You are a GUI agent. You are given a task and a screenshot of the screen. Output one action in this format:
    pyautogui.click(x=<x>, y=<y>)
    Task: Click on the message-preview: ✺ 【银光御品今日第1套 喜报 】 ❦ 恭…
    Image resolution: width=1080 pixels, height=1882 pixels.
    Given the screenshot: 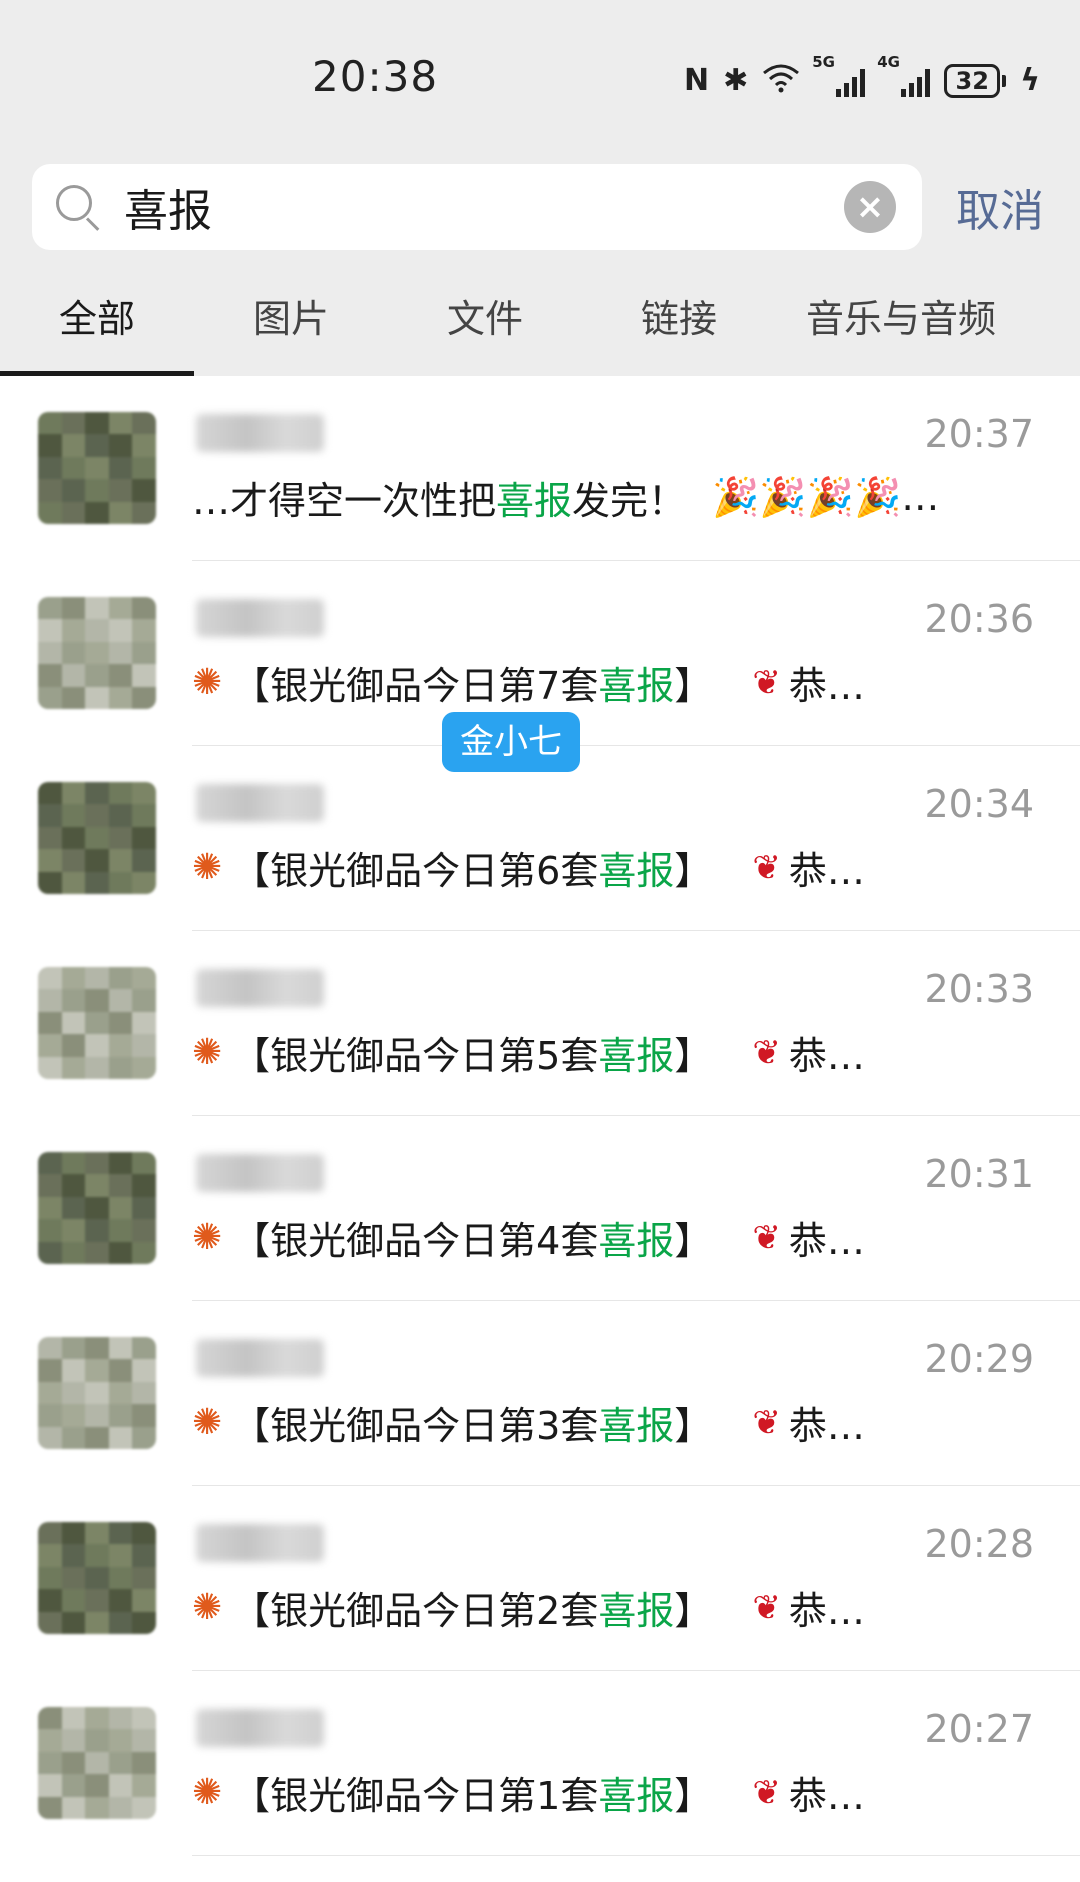 What is the action you would take?
    pyautogui.click(x=528, y=1792)
    